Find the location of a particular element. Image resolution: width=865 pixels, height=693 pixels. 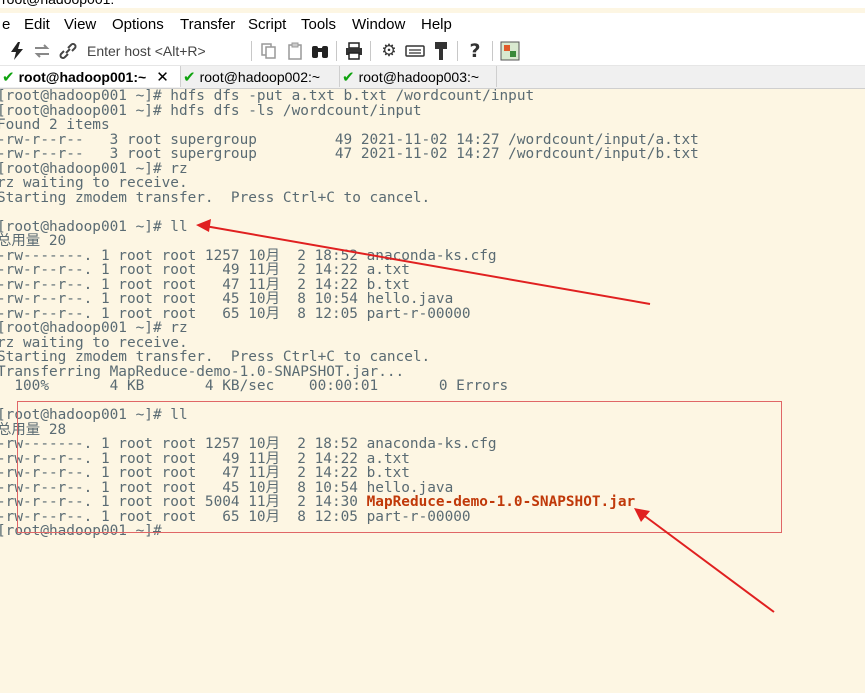

toolbar: ⚙ ? is located at coordinates (432, 51).